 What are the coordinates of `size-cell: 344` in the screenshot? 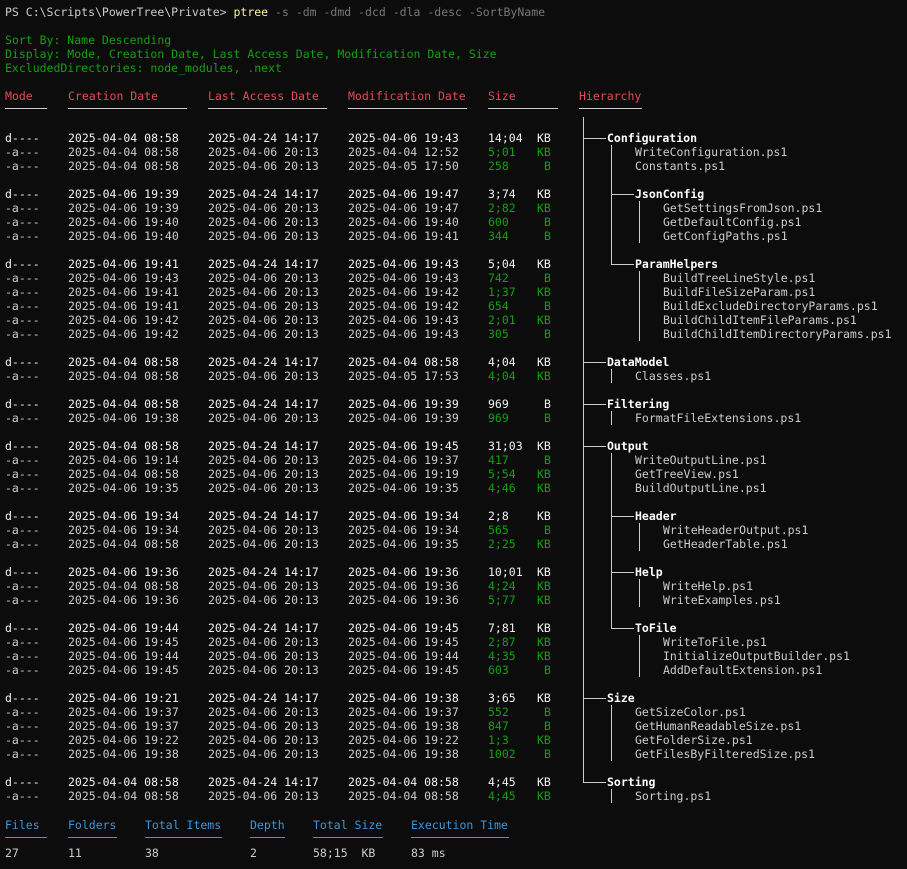 It's located at (498, 236).